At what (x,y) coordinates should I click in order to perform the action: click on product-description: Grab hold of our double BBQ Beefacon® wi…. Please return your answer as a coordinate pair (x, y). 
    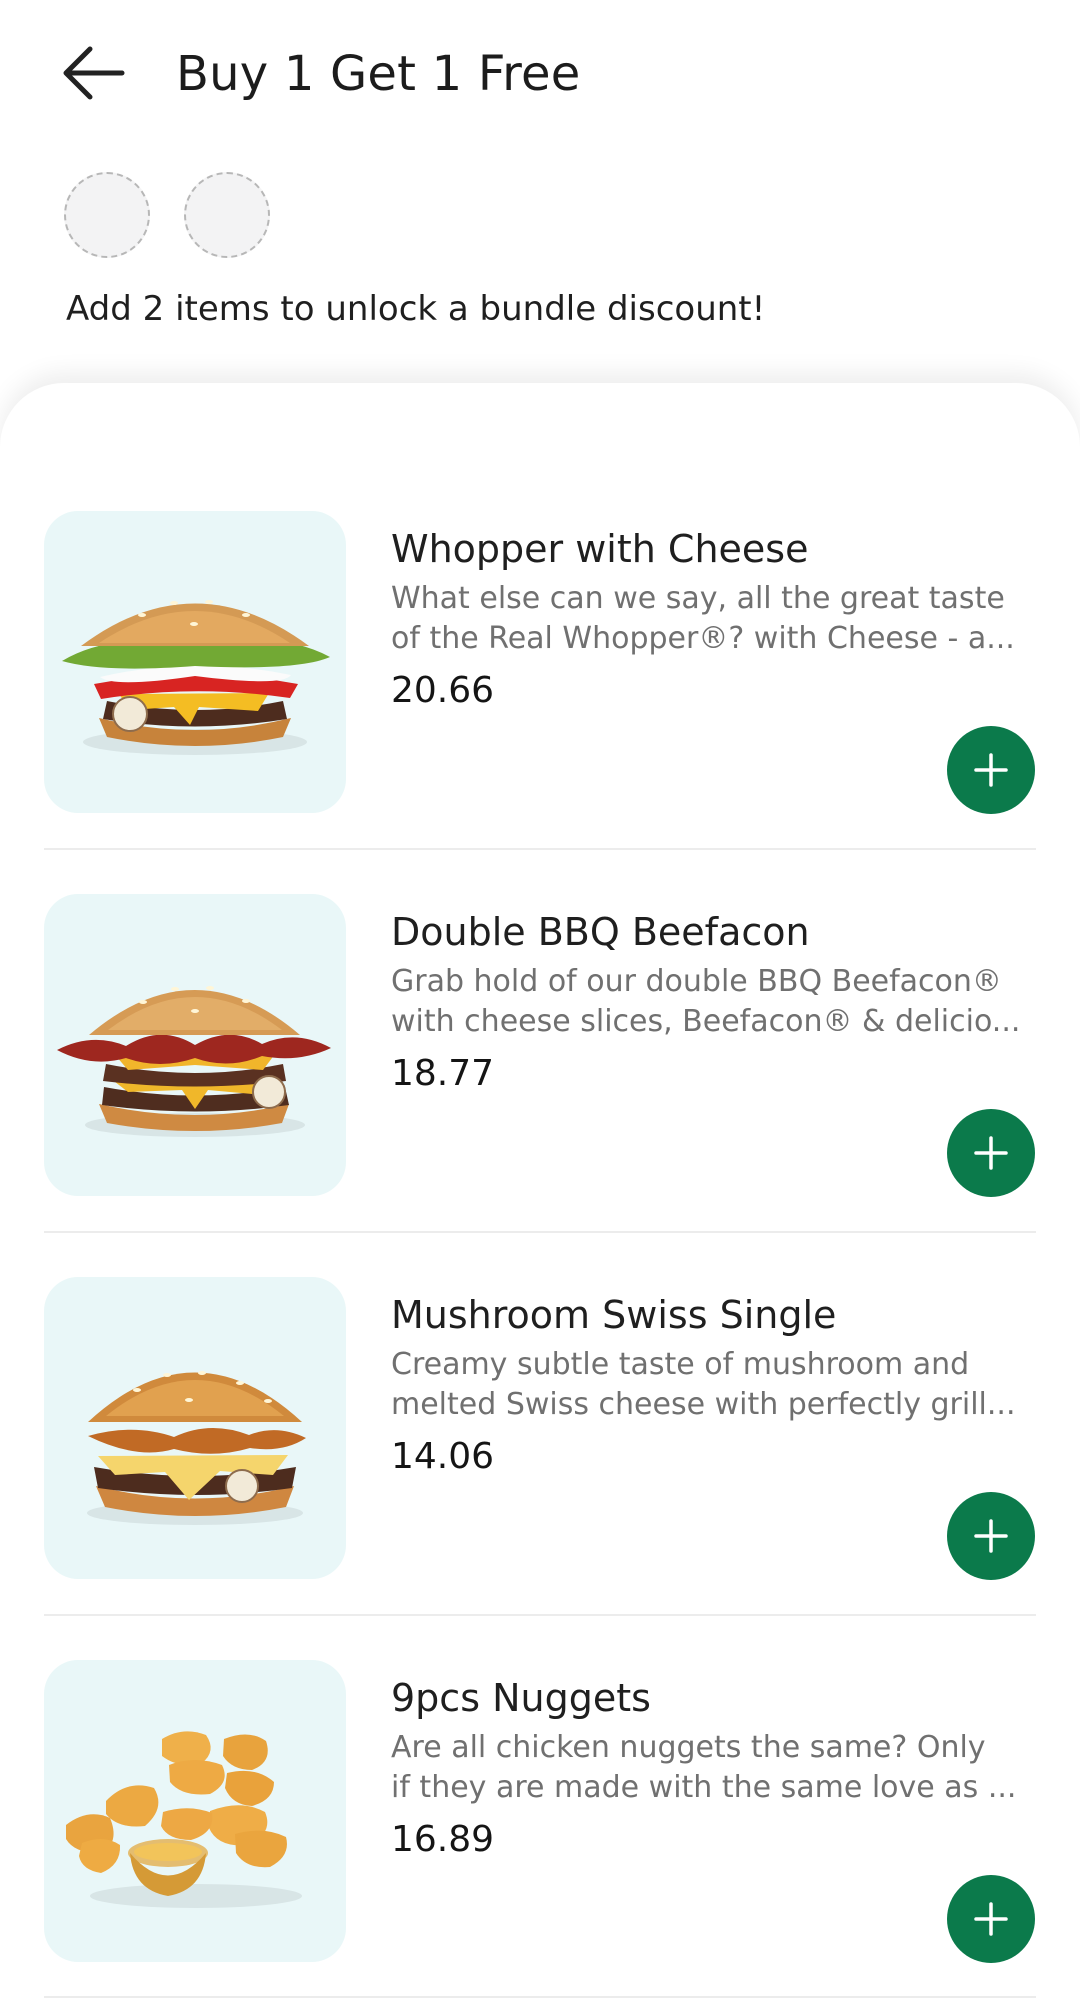
    Looking at the image, I should click on (706, 1001).